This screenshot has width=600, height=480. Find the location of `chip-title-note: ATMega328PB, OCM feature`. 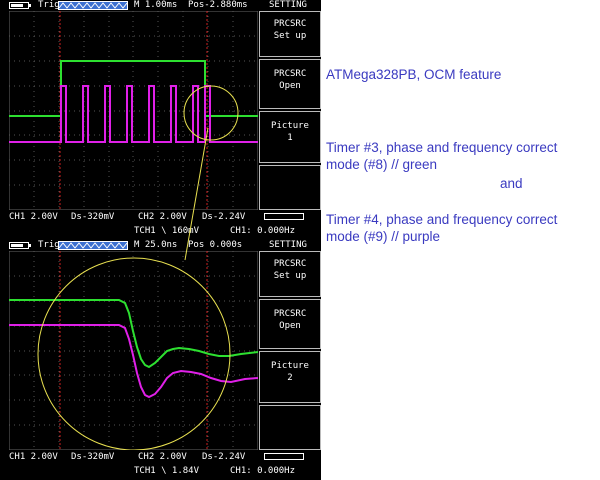

chip-title-note: ATMega328PB, OCM feature is located at coordinates (414, 74).